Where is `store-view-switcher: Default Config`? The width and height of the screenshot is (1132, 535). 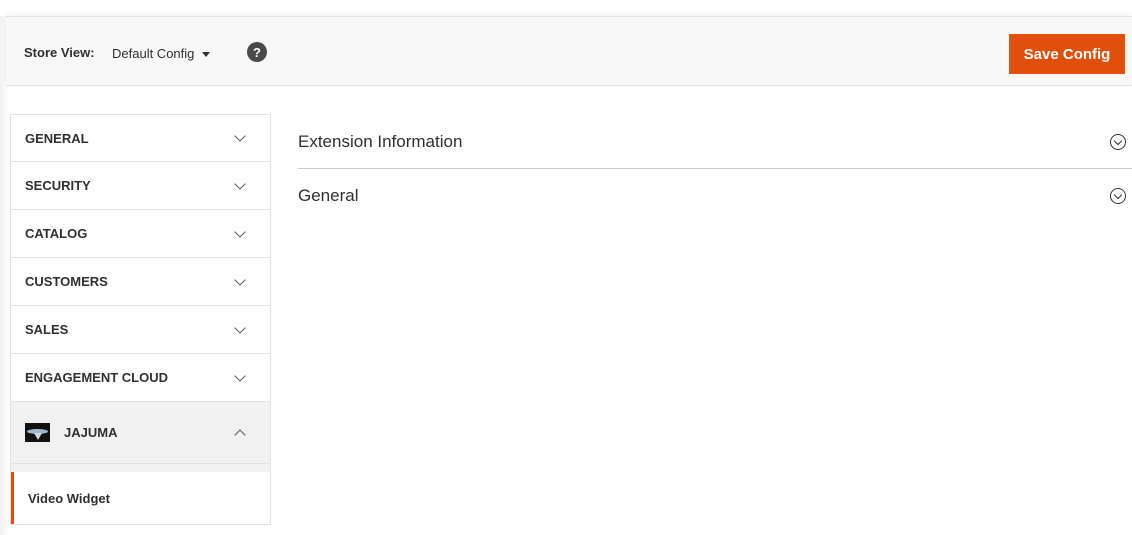
store-view-switcher: Default Config is located at coordinates (161, 53).